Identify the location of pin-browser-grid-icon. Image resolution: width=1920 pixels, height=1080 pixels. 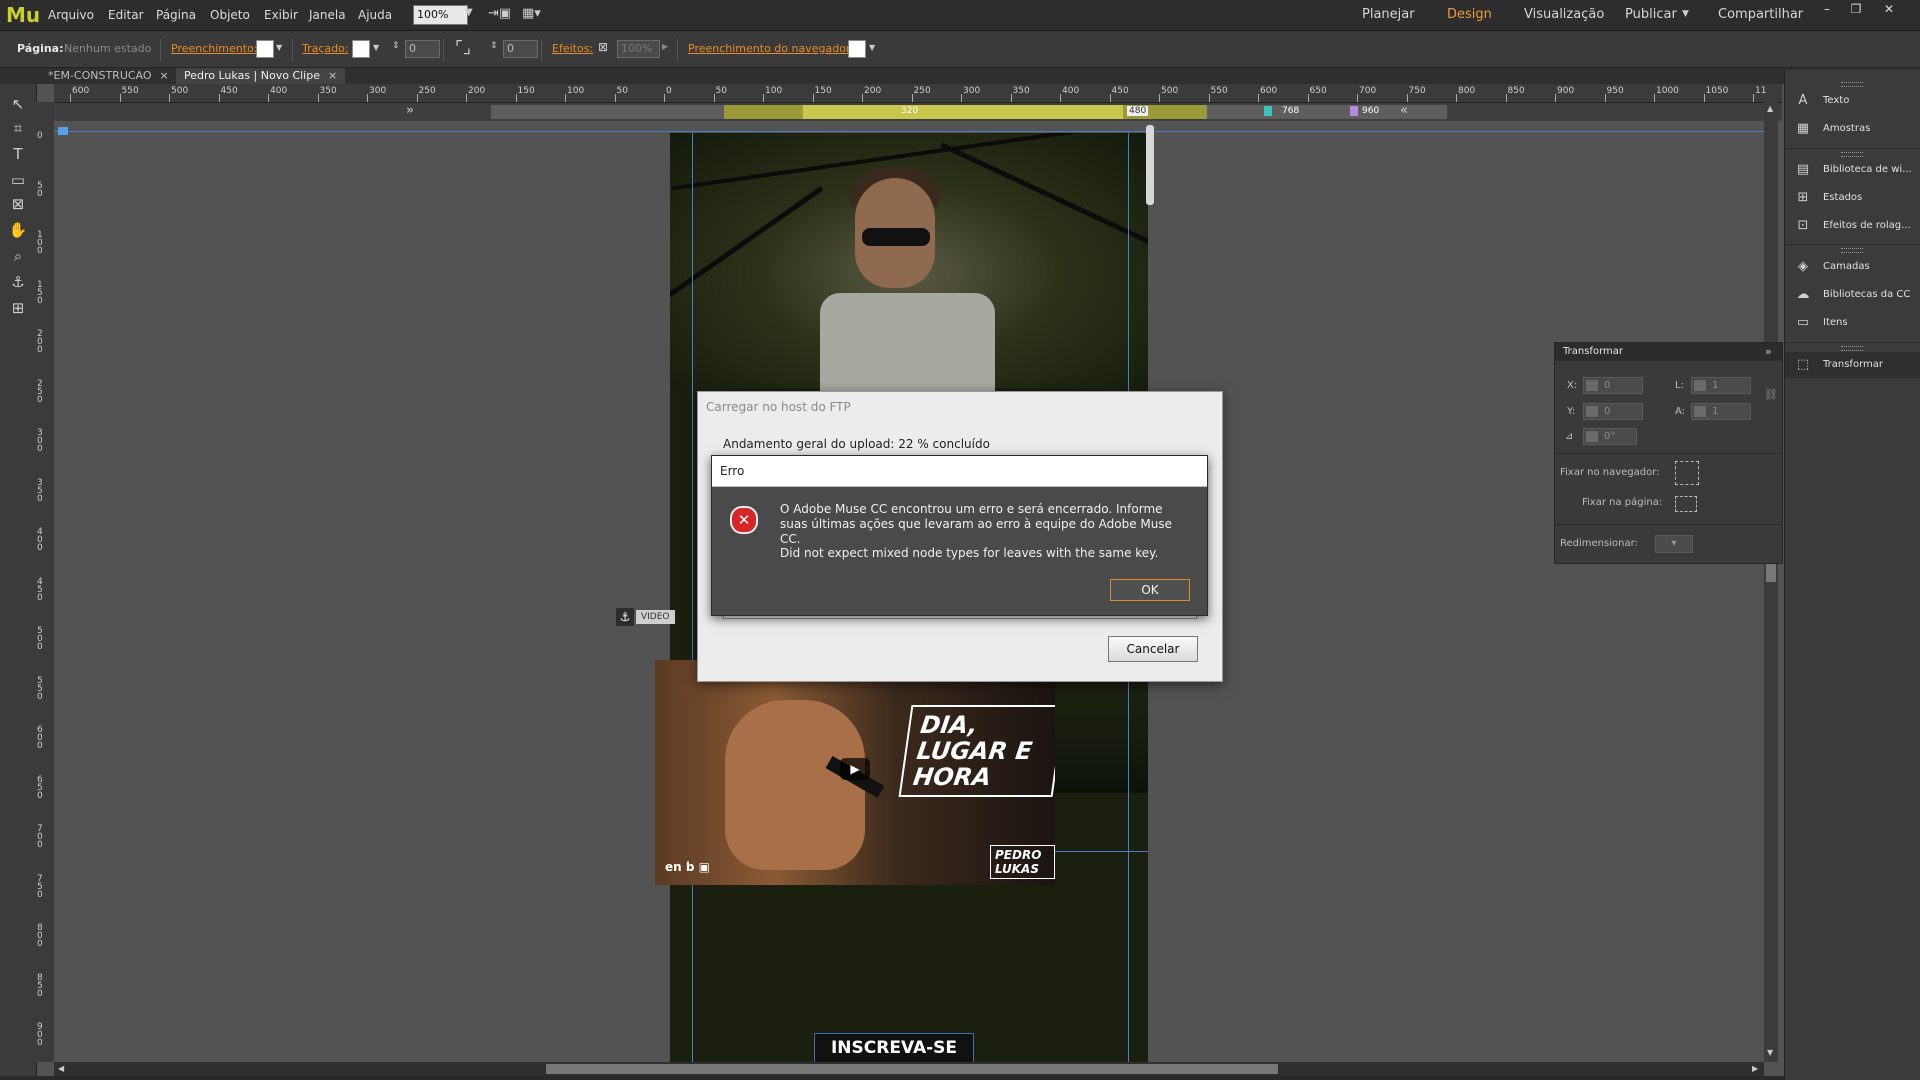
(1687, 473).